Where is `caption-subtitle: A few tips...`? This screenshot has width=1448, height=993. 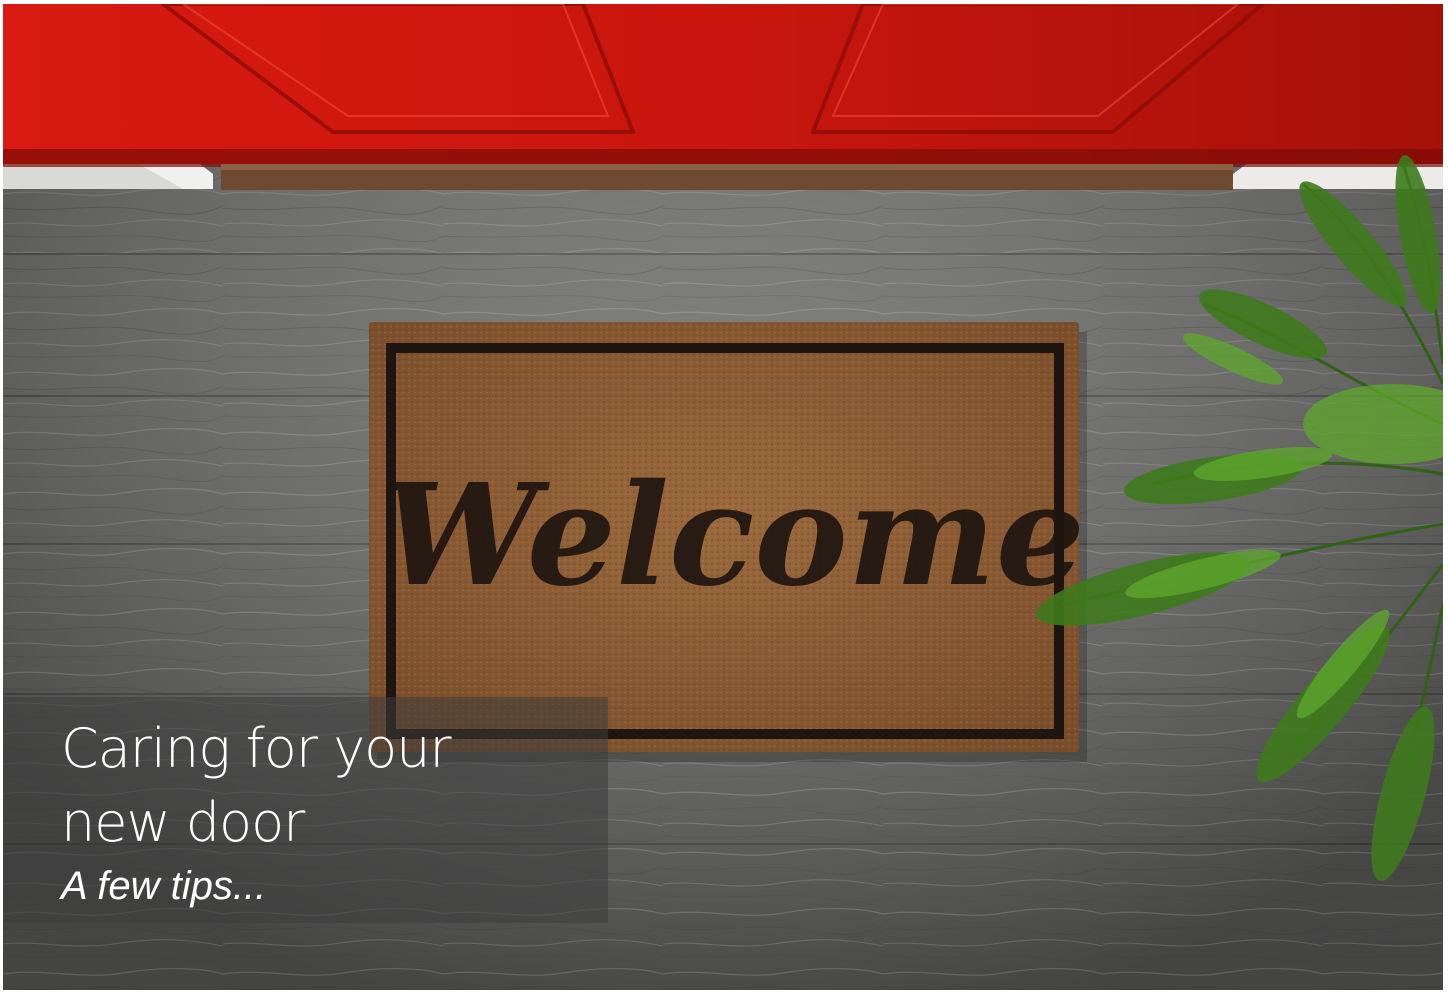
caption-subtitle: A few tips... is located at coordinates (164, 886).